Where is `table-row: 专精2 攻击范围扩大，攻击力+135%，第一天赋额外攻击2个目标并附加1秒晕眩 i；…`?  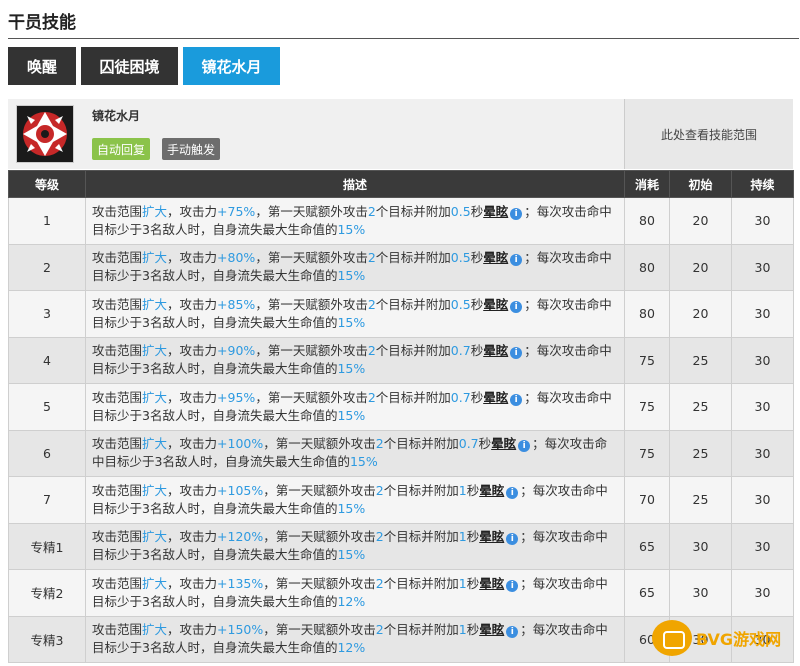
table-row: 专精2 攻击范围扩大，攻击力+135%，第一天赋额外攻击2个目标并附加1秒晕眩 i；… is located at coordinates (401, 593).